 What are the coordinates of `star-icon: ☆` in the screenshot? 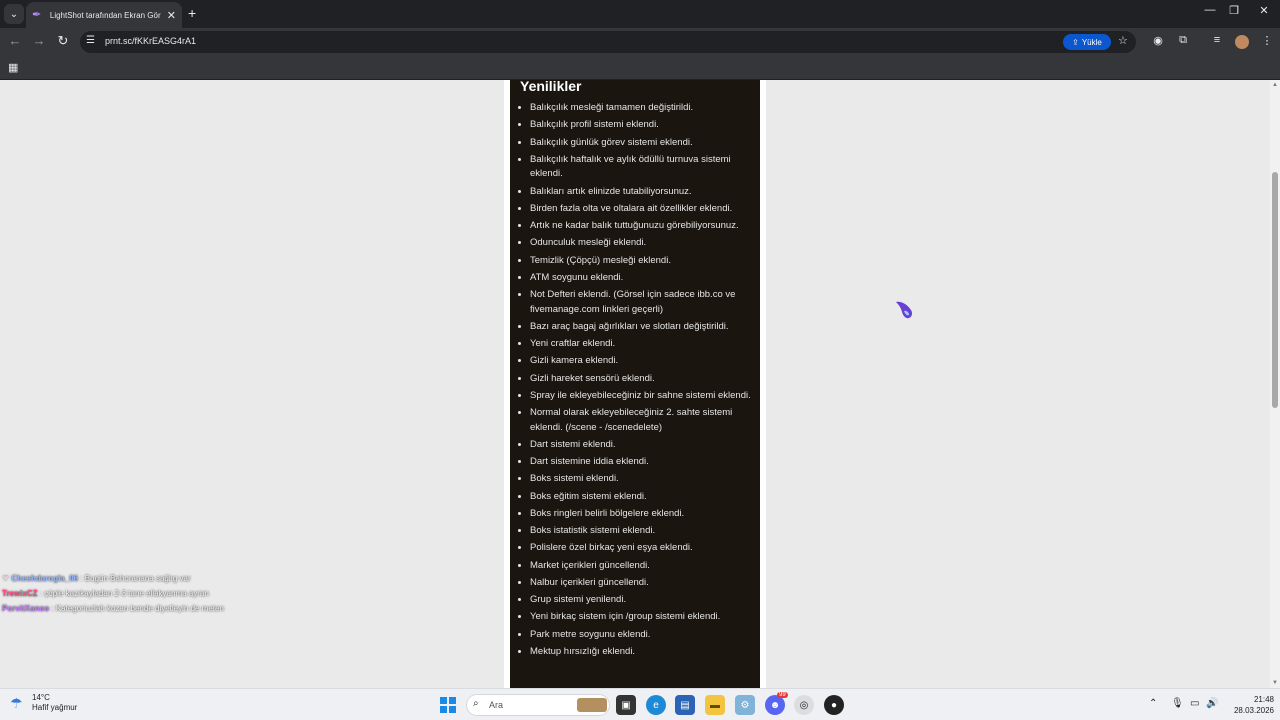 It's located at (1123, 40).